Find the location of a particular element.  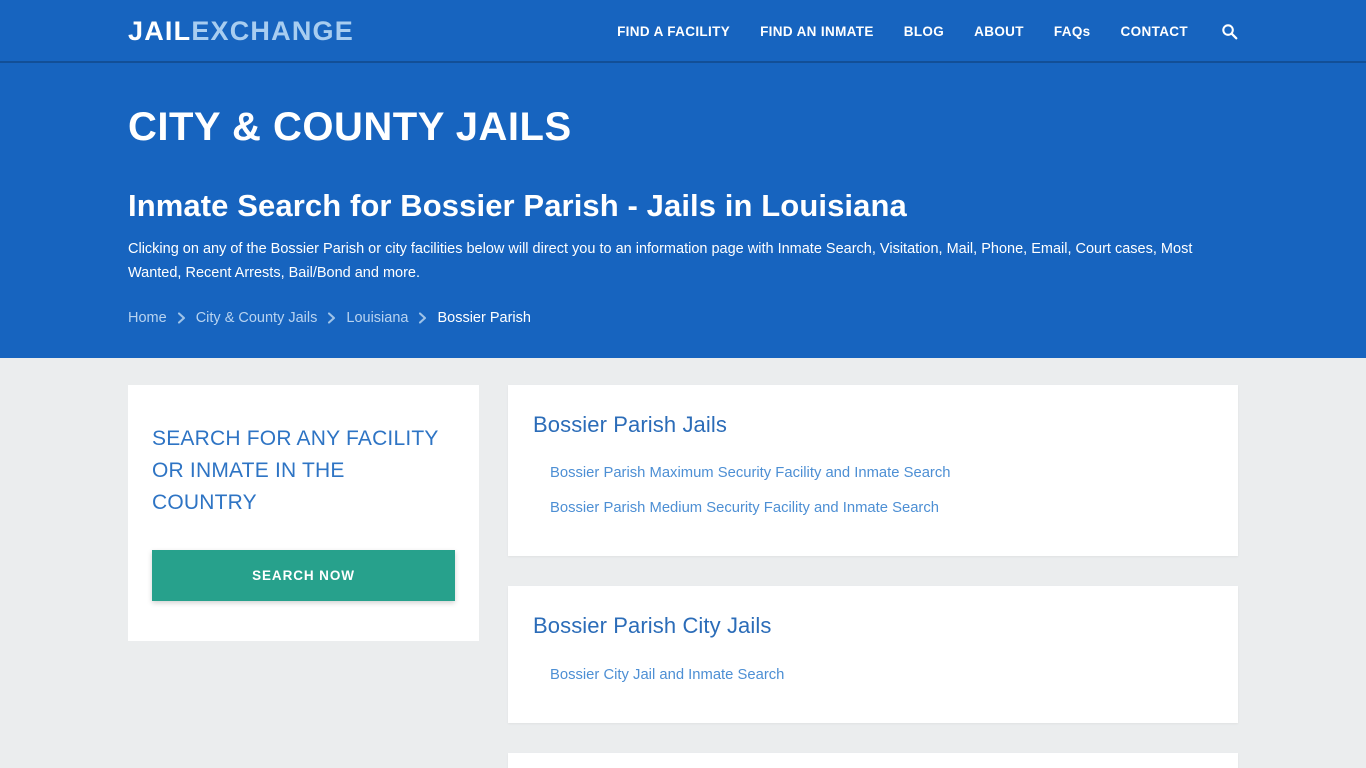

logo-text-secondary: EXCHANGE is located at coordinates (272, 31).